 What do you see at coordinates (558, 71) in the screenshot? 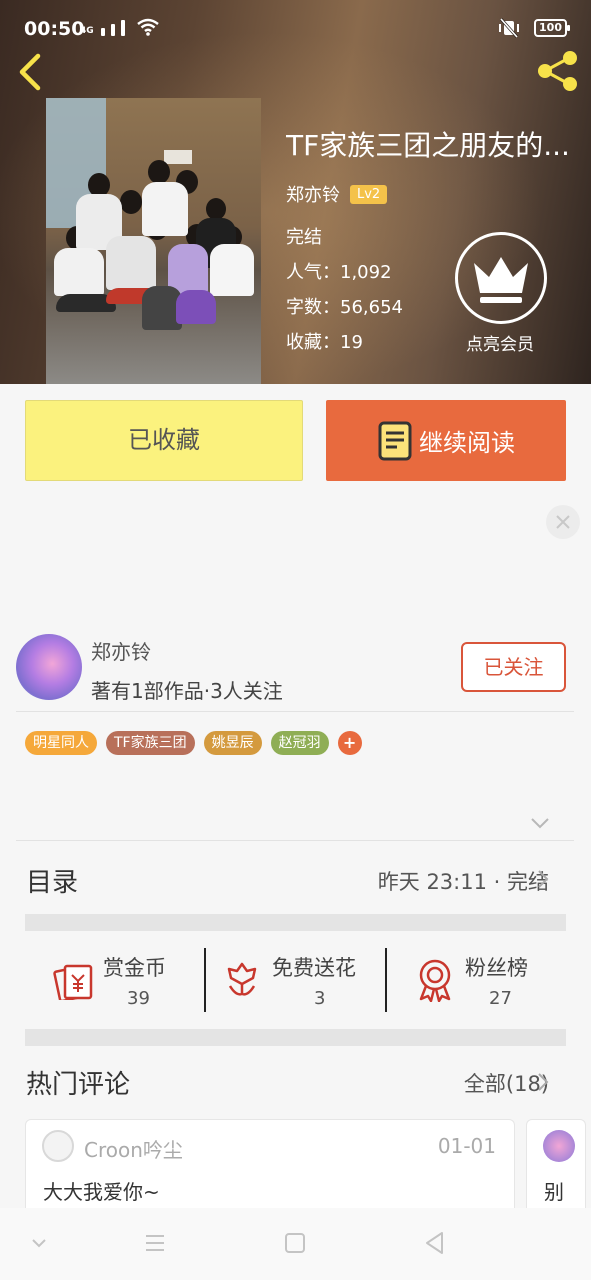
I see `share-icon` at bounding box center [558, 71].